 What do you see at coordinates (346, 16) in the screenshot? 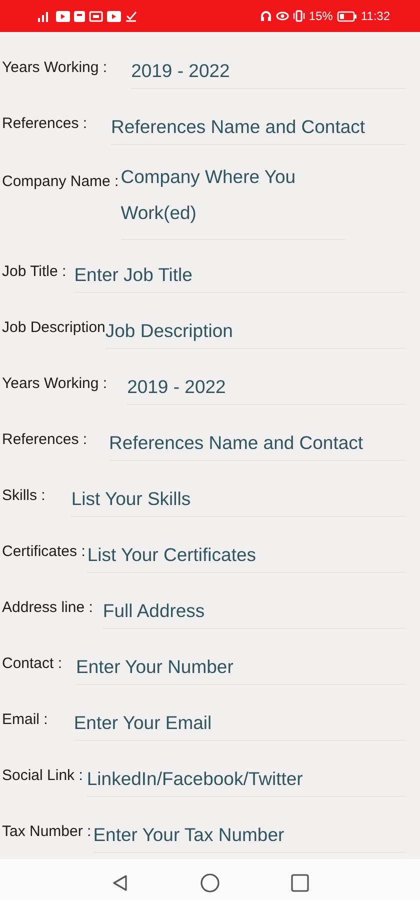
I see `battery-icon` at bounding box center [346, 16].